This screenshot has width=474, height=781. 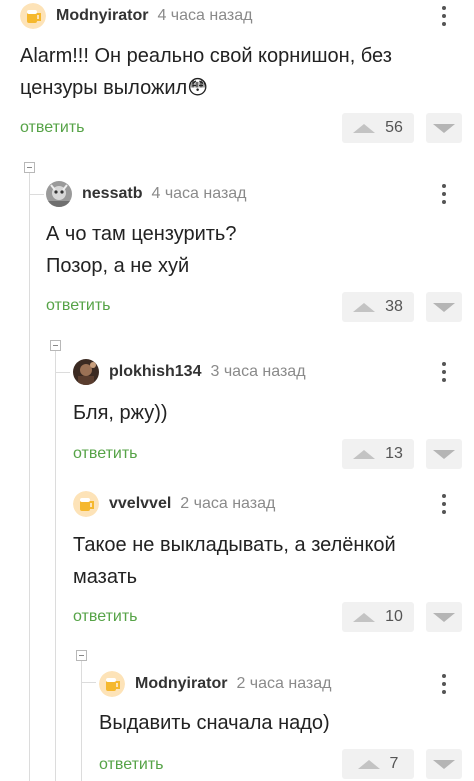 What do you see at coordinates (118, 266) in the screenshot?
I see `comment-text-line: Позор, а не хуй` at bounding box center [118, 266].